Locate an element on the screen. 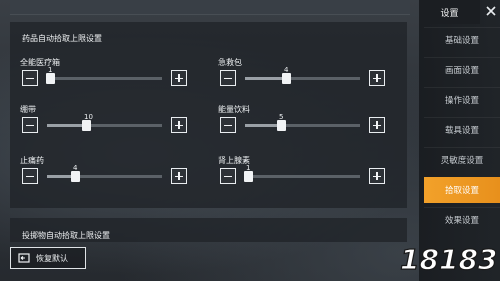 The height and width of the screenshot is (281, 500). reset-default-button: 恢复默认 is located at coordinates (48, 258).